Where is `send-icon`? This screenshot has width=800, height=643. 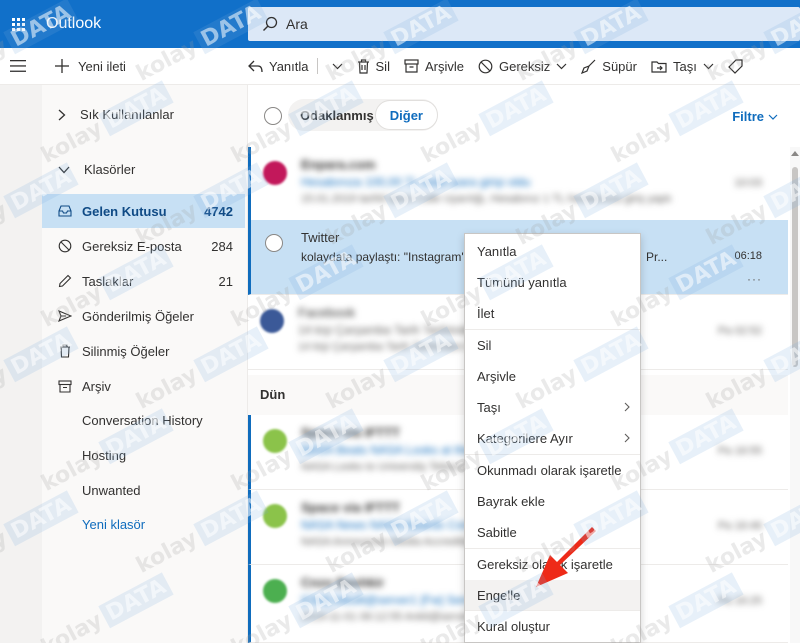
send-icon is located at coordinates (65, 316).